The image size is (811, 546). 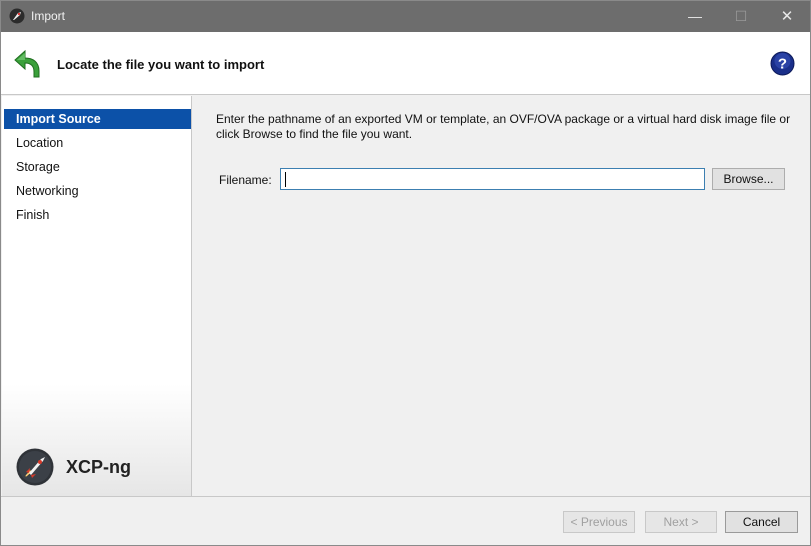 I want to click on cancel-button: Cancel, so click(x=761, y=522).